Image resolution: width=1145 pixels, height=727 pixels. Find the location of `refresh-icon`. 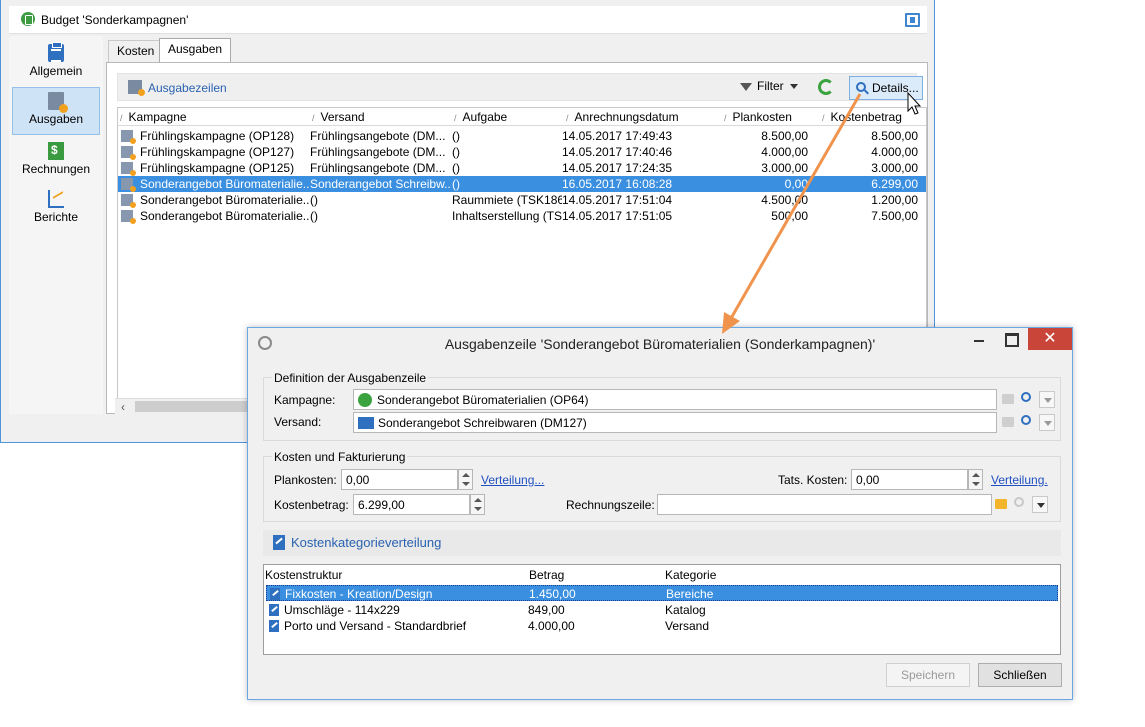

refresh-icon is located at coordinates (826, 87).